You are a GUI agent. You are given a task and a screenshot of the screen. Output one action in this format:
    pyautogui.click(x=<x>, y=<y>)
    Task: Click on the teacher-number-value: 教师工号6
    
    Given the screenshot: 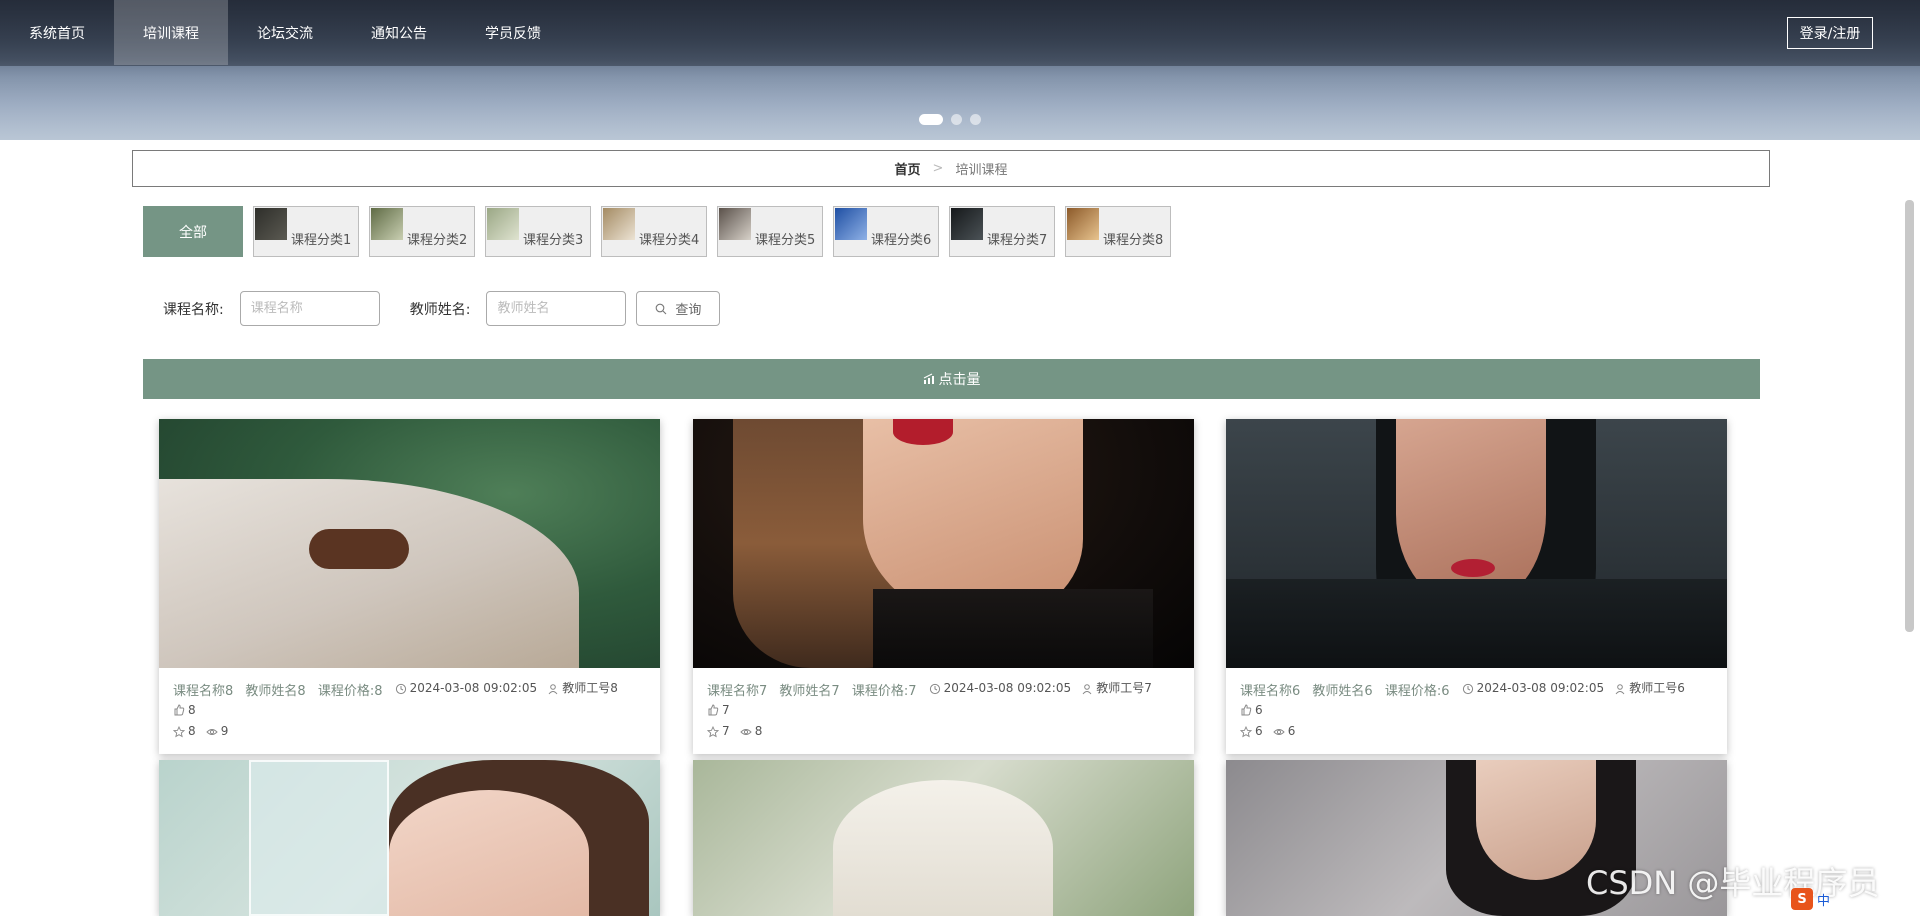 What is the action you would take?
    pyautogui.click(x=1657, y=688)
    